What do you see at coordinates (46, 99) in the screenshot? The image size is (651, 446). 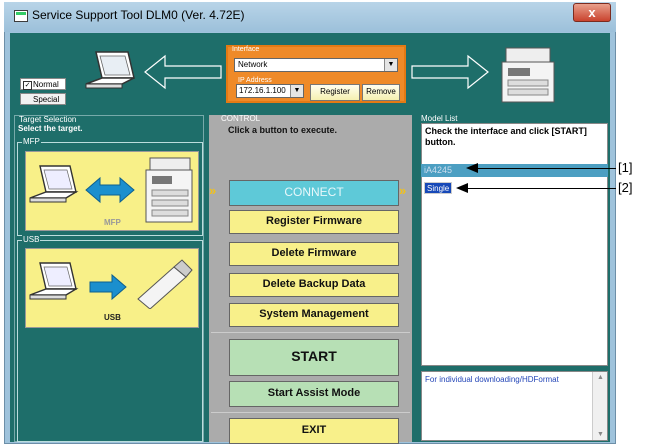 I see `mode-special-label: Special` at bounding box center [46, 99].